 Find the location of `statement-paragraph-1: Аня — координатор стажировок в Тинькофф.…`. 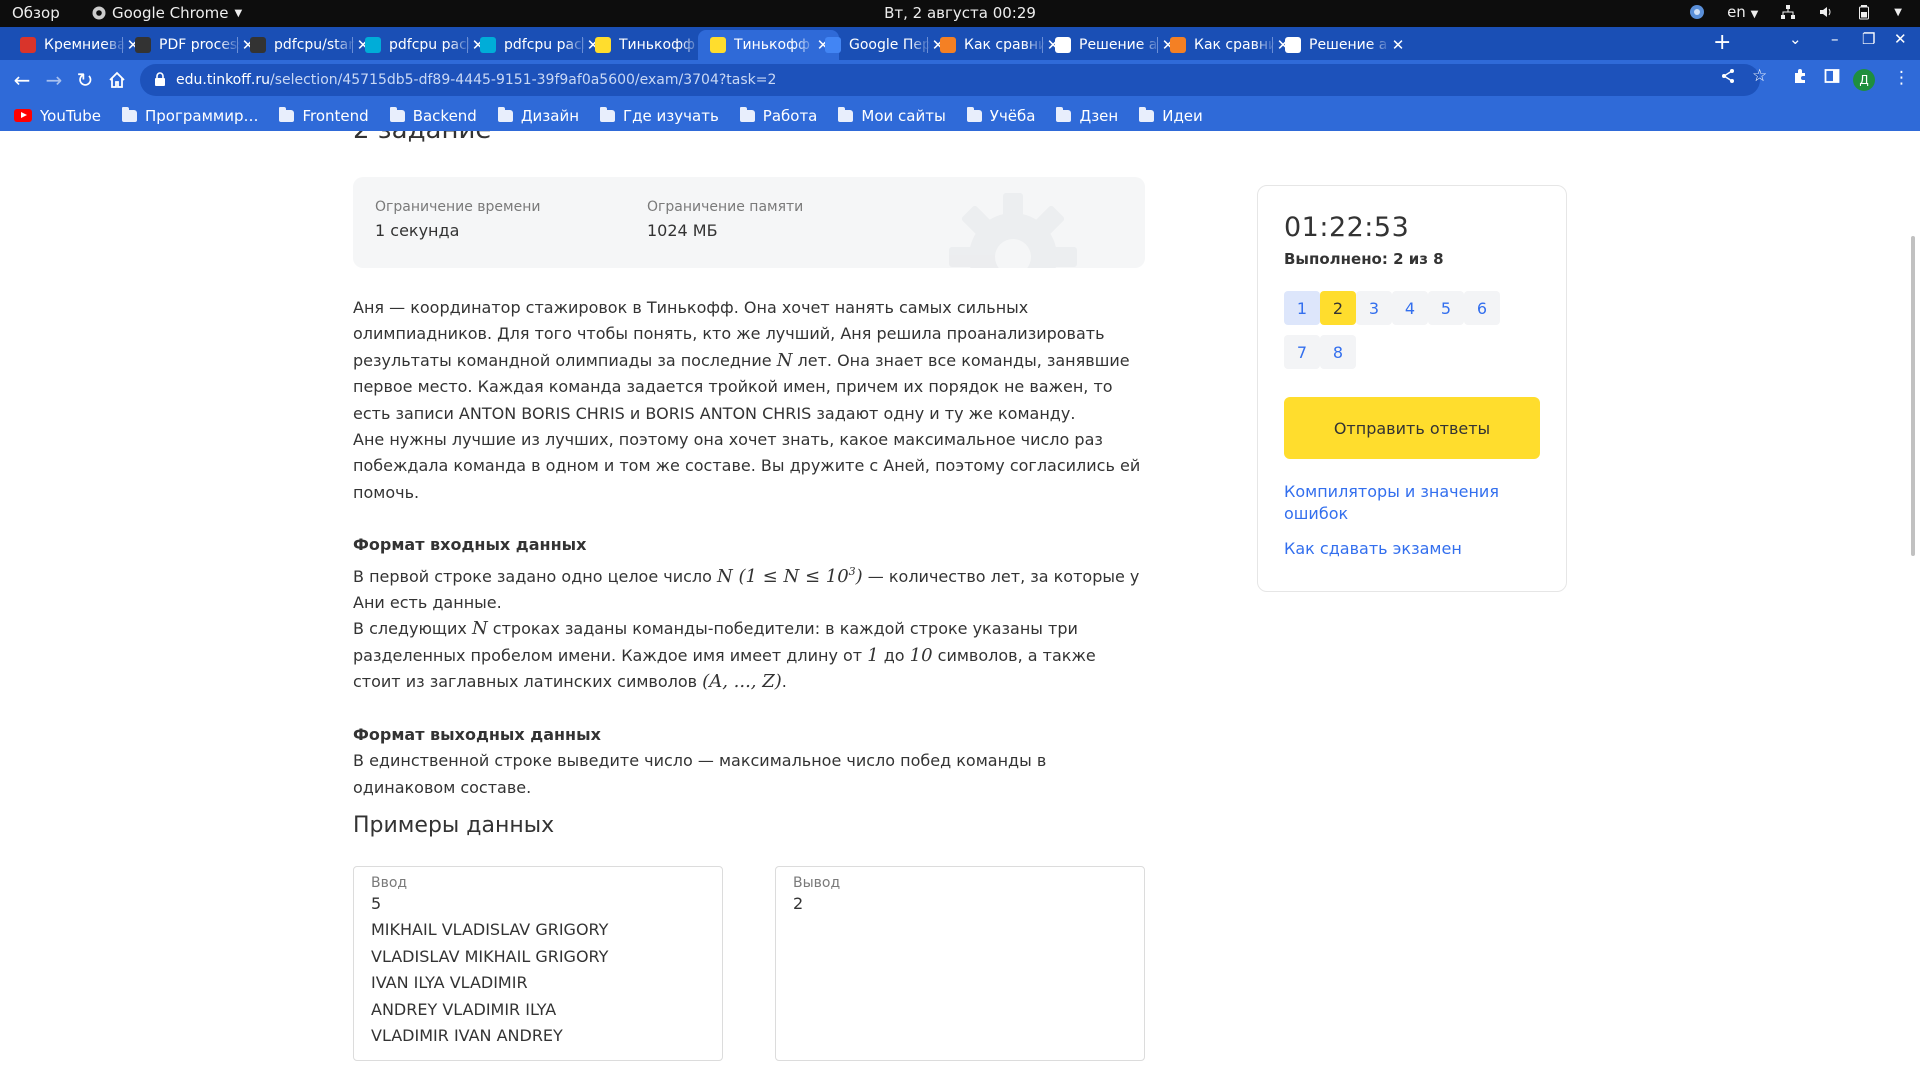

statement-paragraph-1: Аня — координатор стажировок в Тинькофф.… is located at coordinates (748, 361).